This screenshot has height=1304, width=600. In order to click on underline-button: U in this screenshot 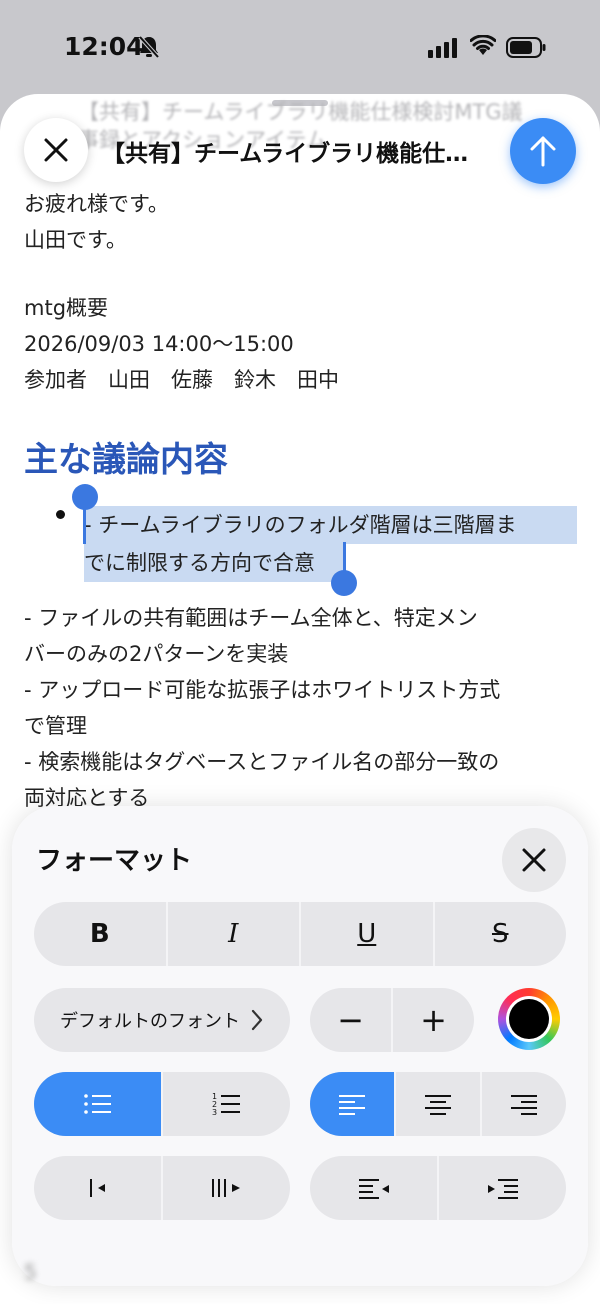, I will do `click(366, 934)`.